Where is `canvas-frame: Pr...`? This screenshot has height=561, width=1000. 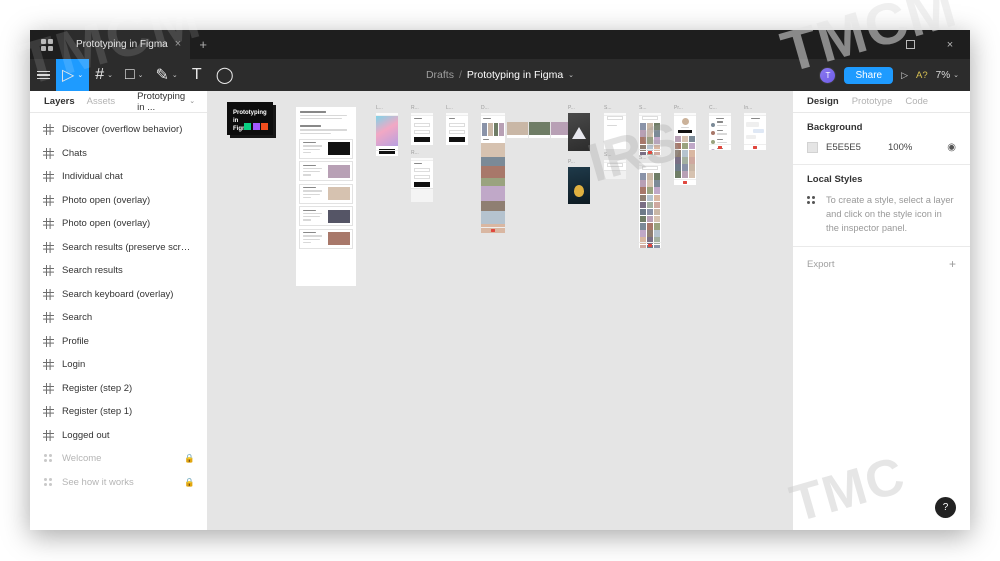
canvas-frame: Pr... is located at coordinates (685, 145).